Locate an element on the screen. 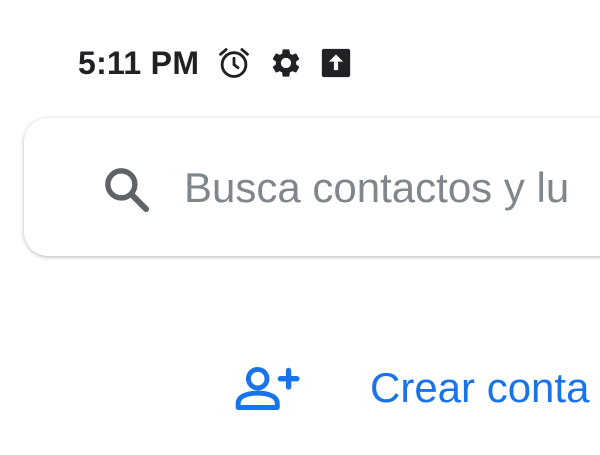  create-contact-button: Crear conta is located at coordinates (410, 390).